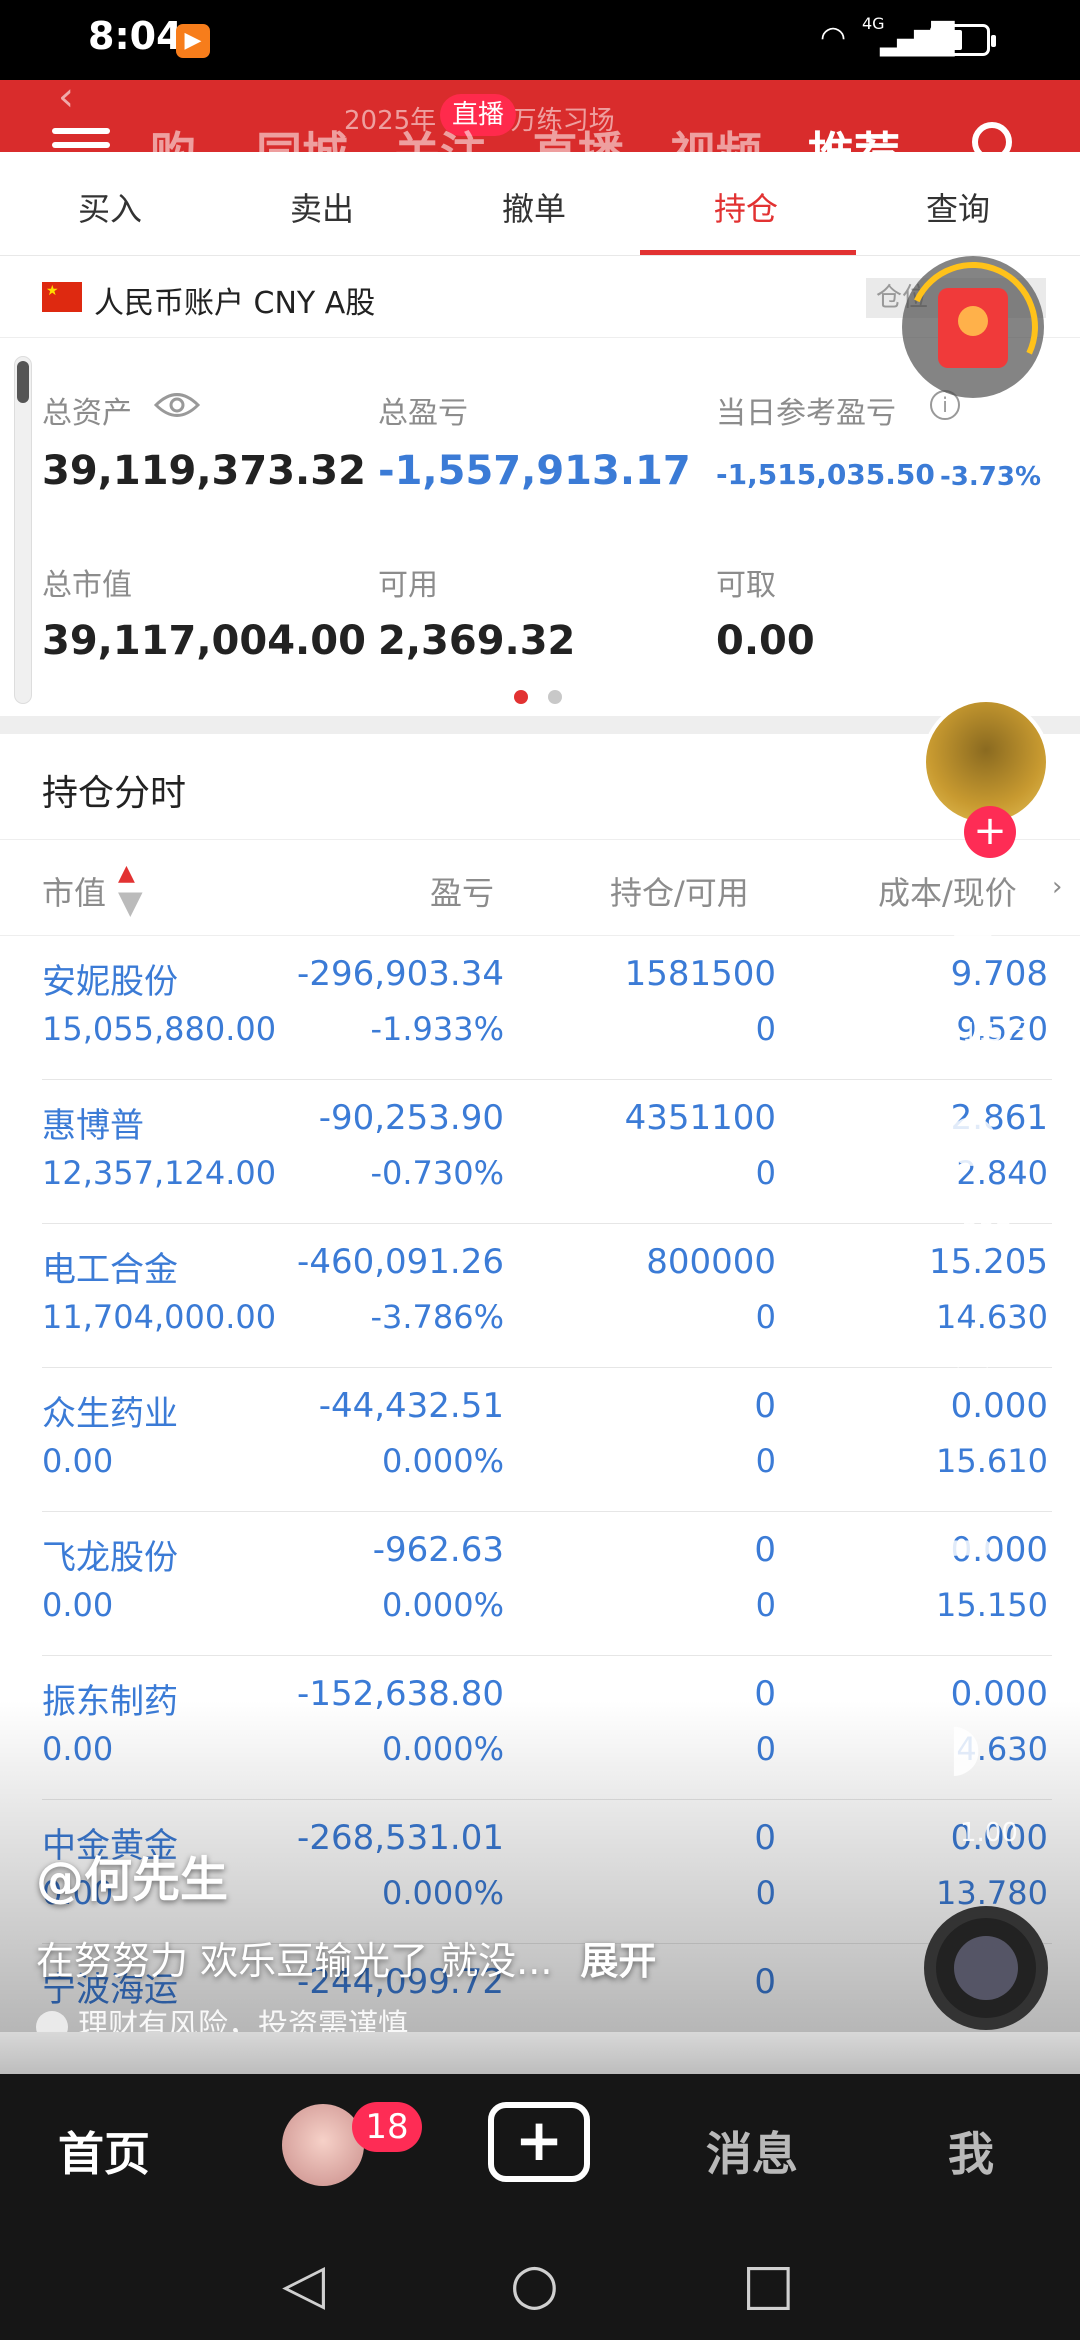 Image resolution: width=1080 pixels, height=2340 pixels. What do you see at coordinates (477, 641) in the screenshot?
I see `available-value: 2,369.32` at bounding box center [477, 641].